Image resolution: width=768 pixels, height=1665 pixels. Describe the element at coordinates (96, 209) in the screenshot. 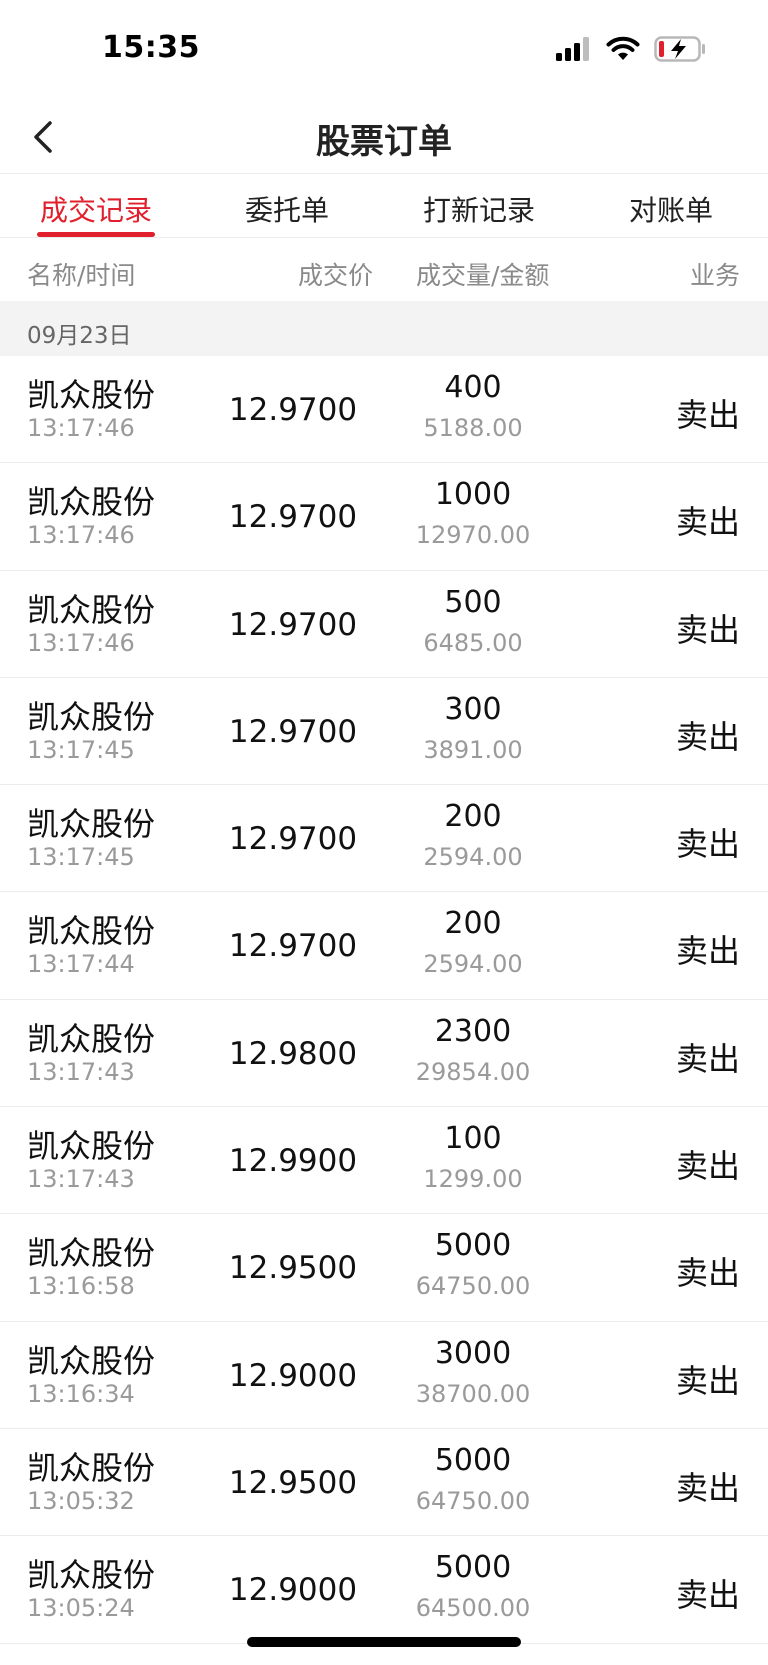

I see `tab-trade-records: 成交记录` at that location.